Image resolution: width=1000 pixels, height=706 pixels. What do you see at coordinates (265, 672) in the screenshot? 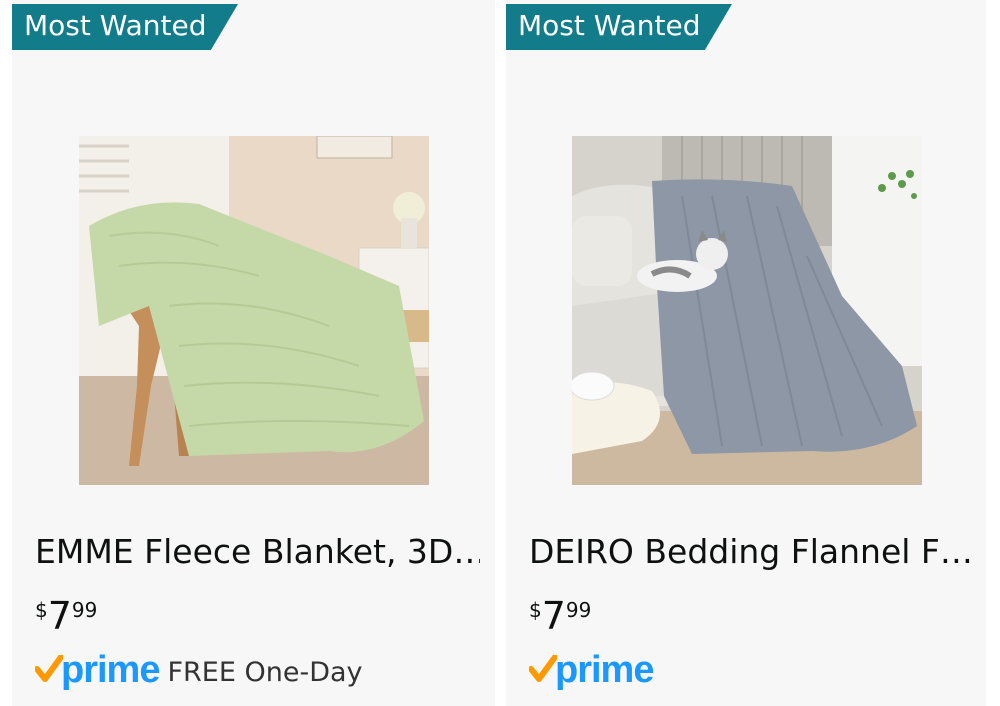
I see `shipping-text: FREE One-Day` at bounding box center [265, 672].